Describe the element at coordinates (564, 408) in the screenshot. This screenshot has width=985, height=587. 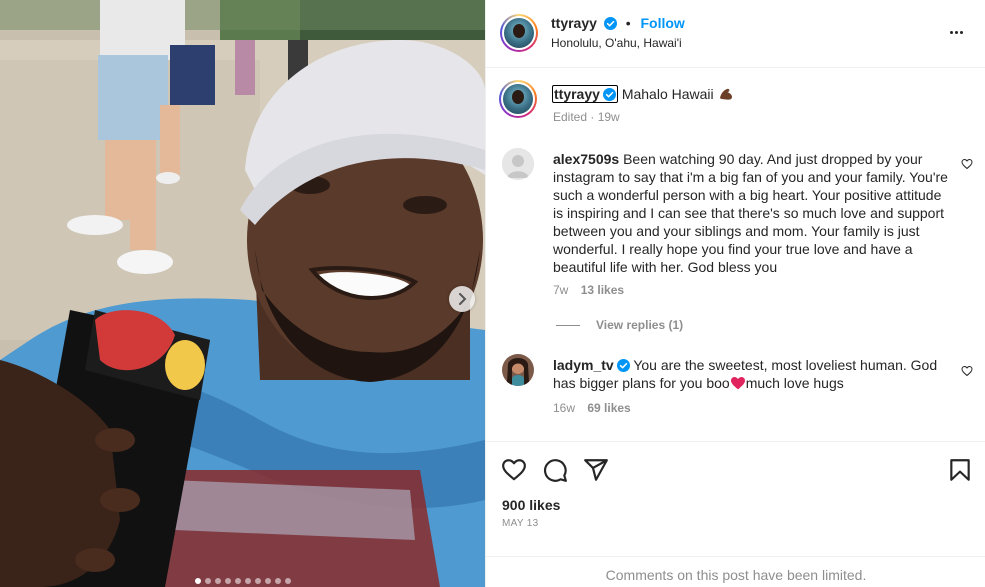
I see `comment-age: 16w` at that location.